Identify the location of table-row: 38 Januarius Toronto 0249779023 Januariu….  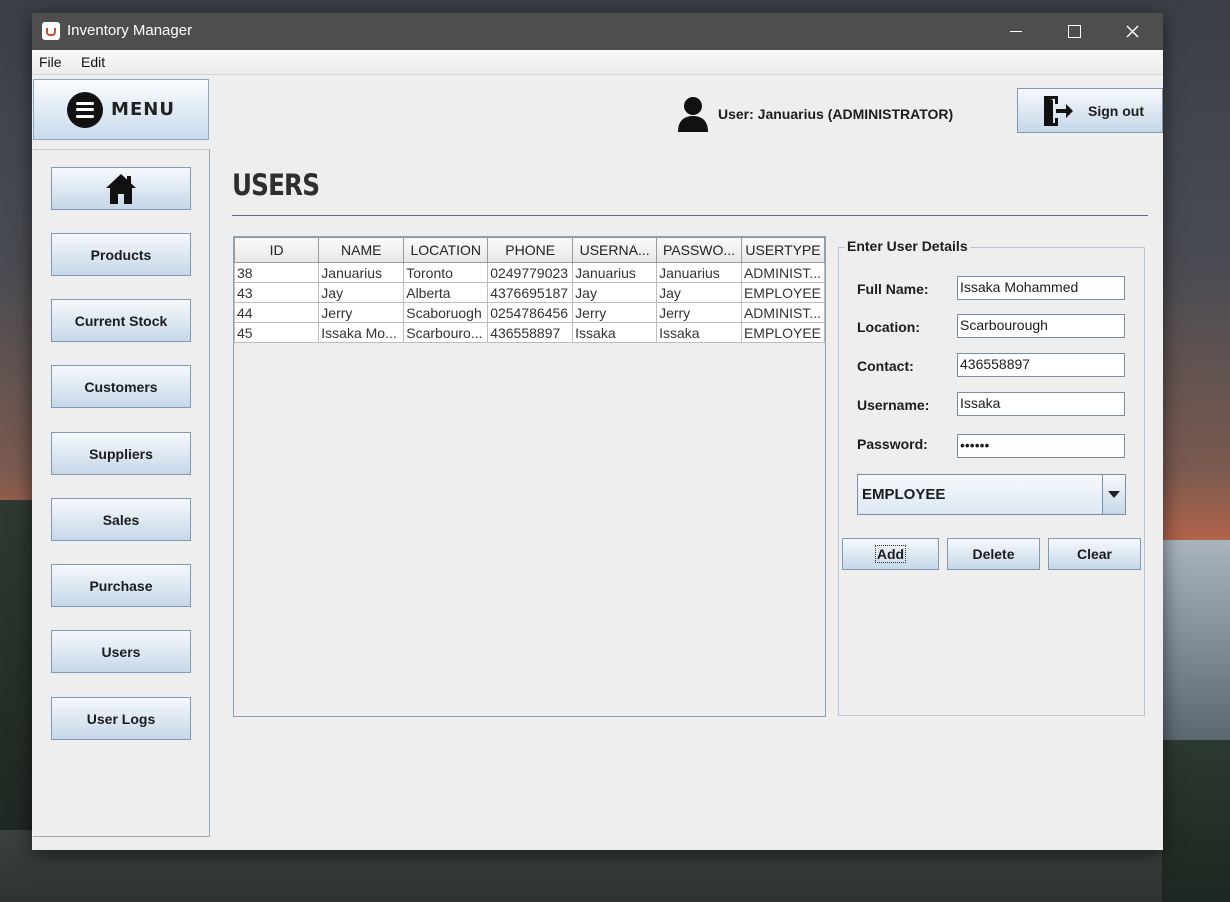
(529, 272).